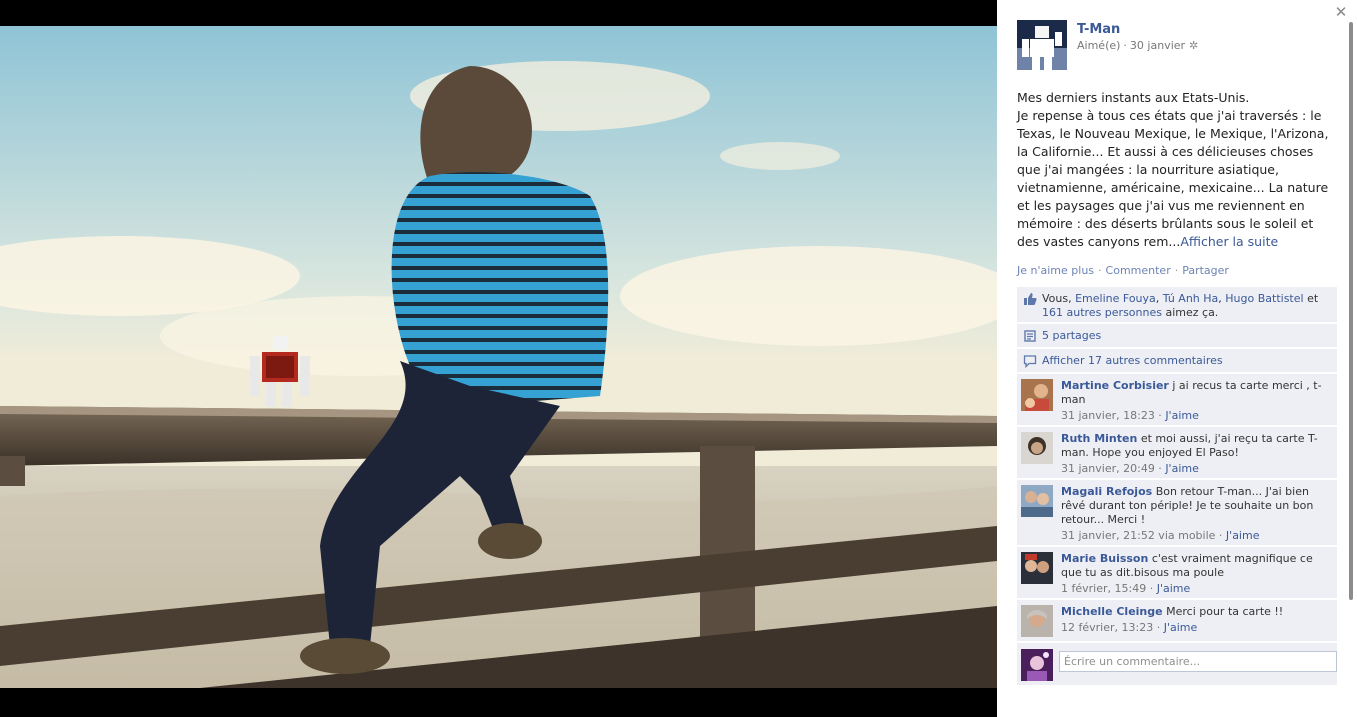 This screenshot has height=717, width=1357. What do you see at coordinates (1132, 360) in the screenshot?
I see `more-comments-link: Afficher 17 autres commentaires` at bounding box center [1132, 360].